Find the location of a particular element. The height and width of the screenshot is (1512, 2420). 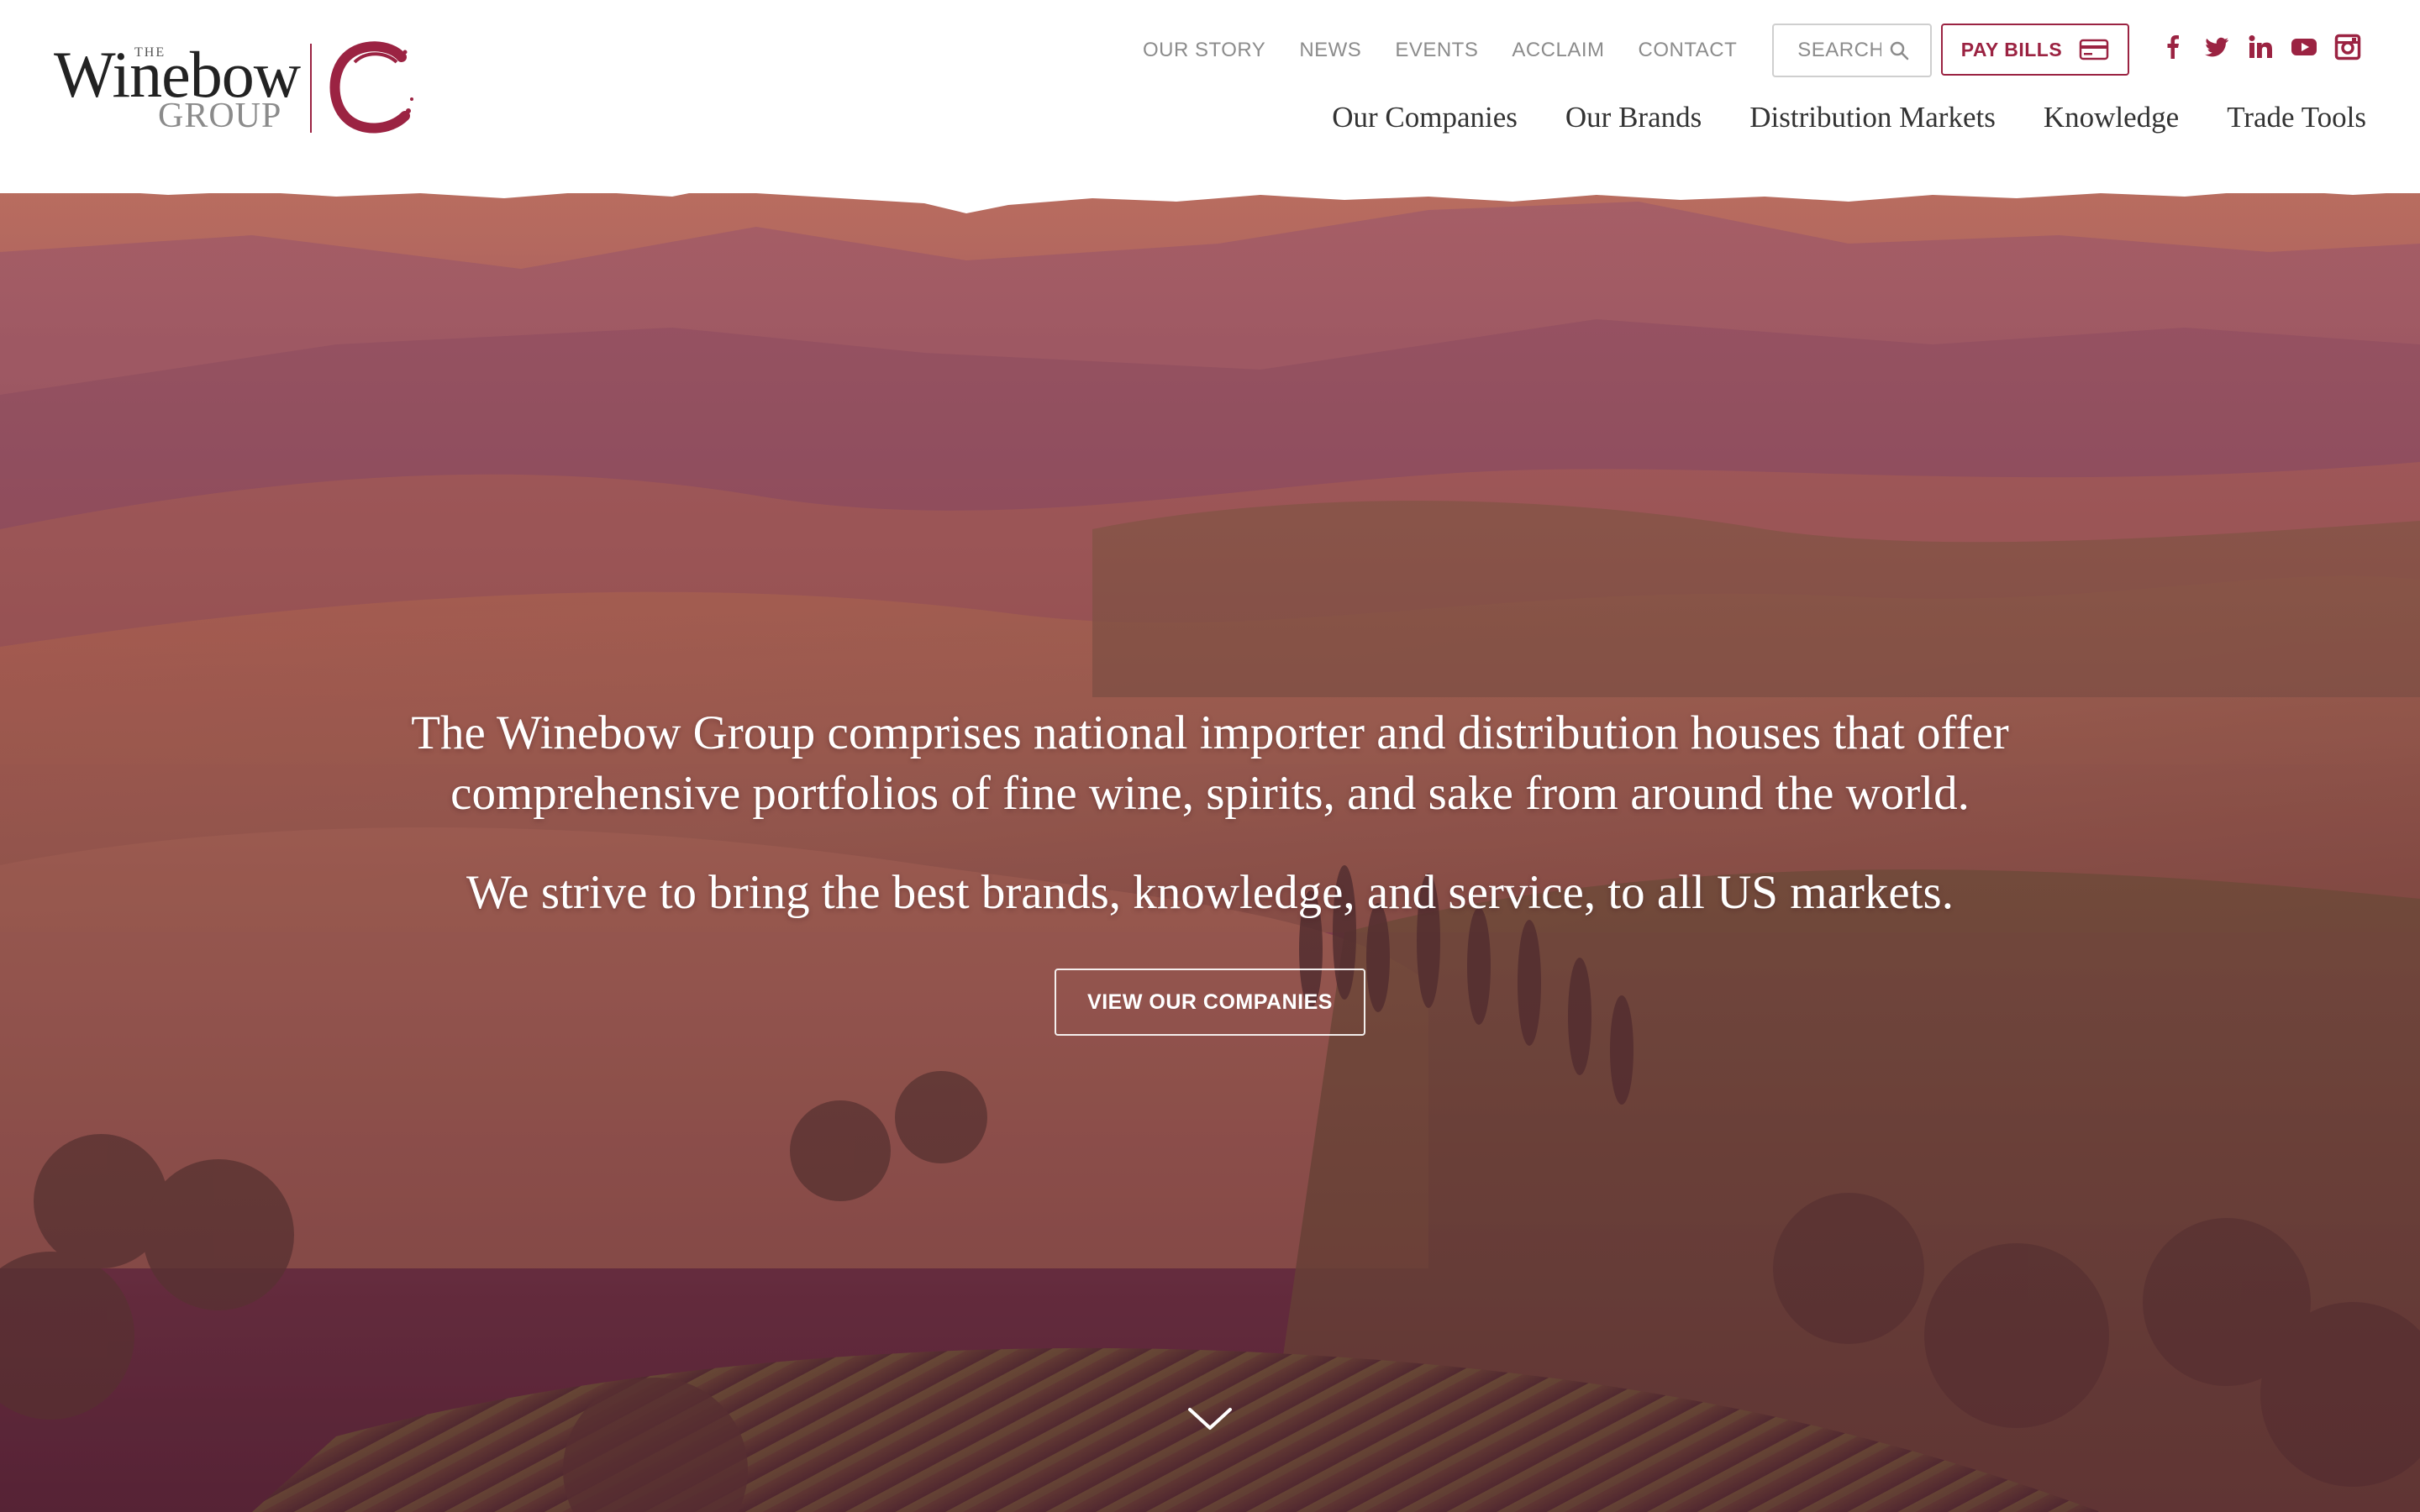

winebow-group-logo: THE Winebow GROUP is located at coordinates (239, 87).